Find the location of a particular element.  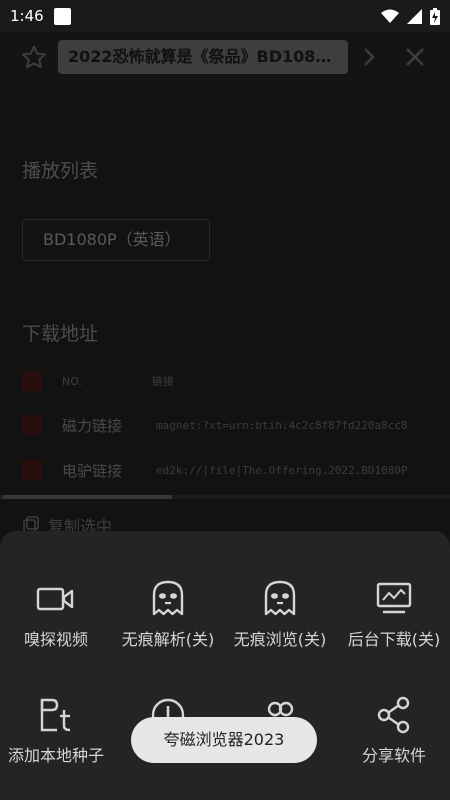

video-camera-icon is located at coordinates (55, 599).